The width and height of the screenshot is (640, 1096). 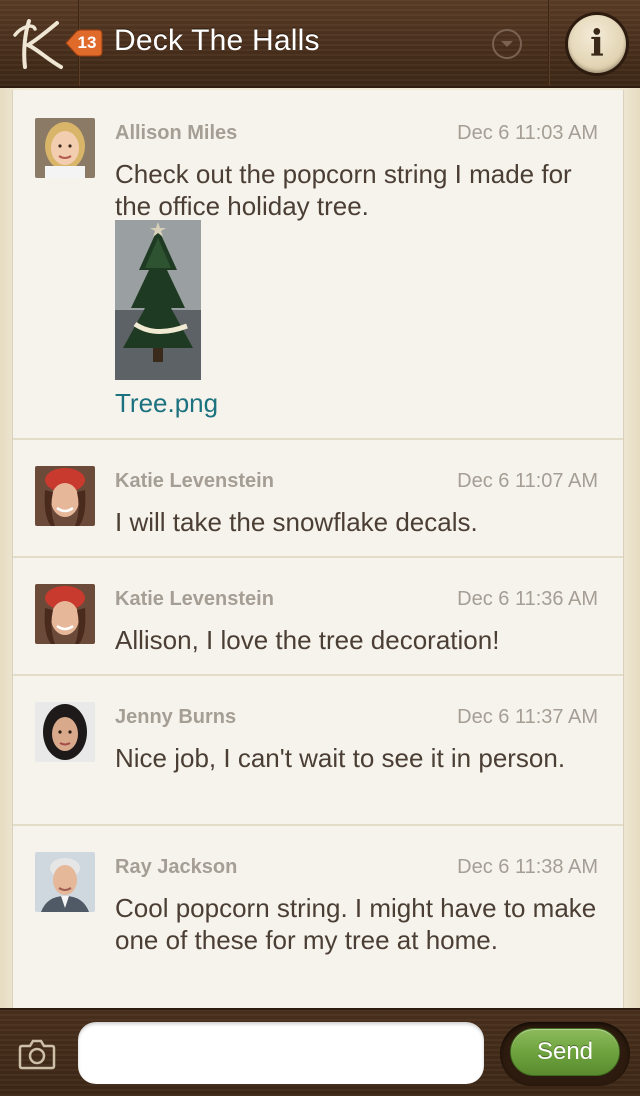 I want to click on message-author: Allison Miles, so click(x=176, y=133).